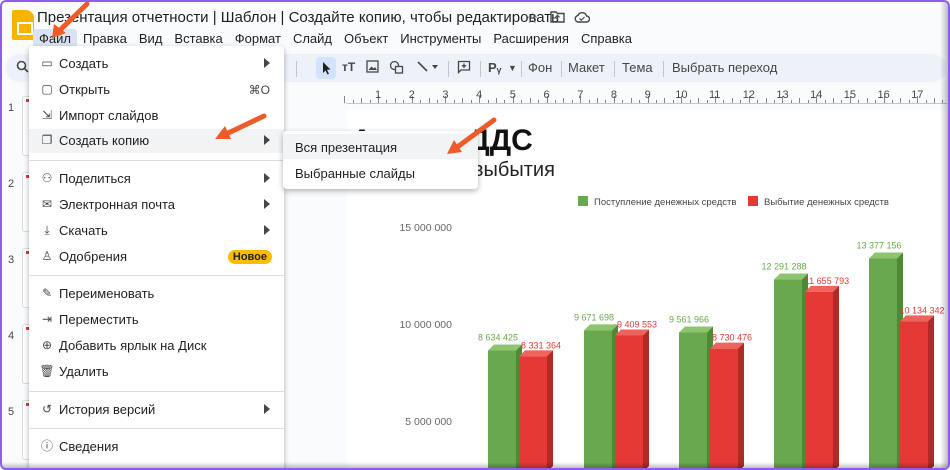  What do you see at coordinates (47, 88) in the screenshot?
I see `folder-icon: ▢` at bounding box center [47, 88].